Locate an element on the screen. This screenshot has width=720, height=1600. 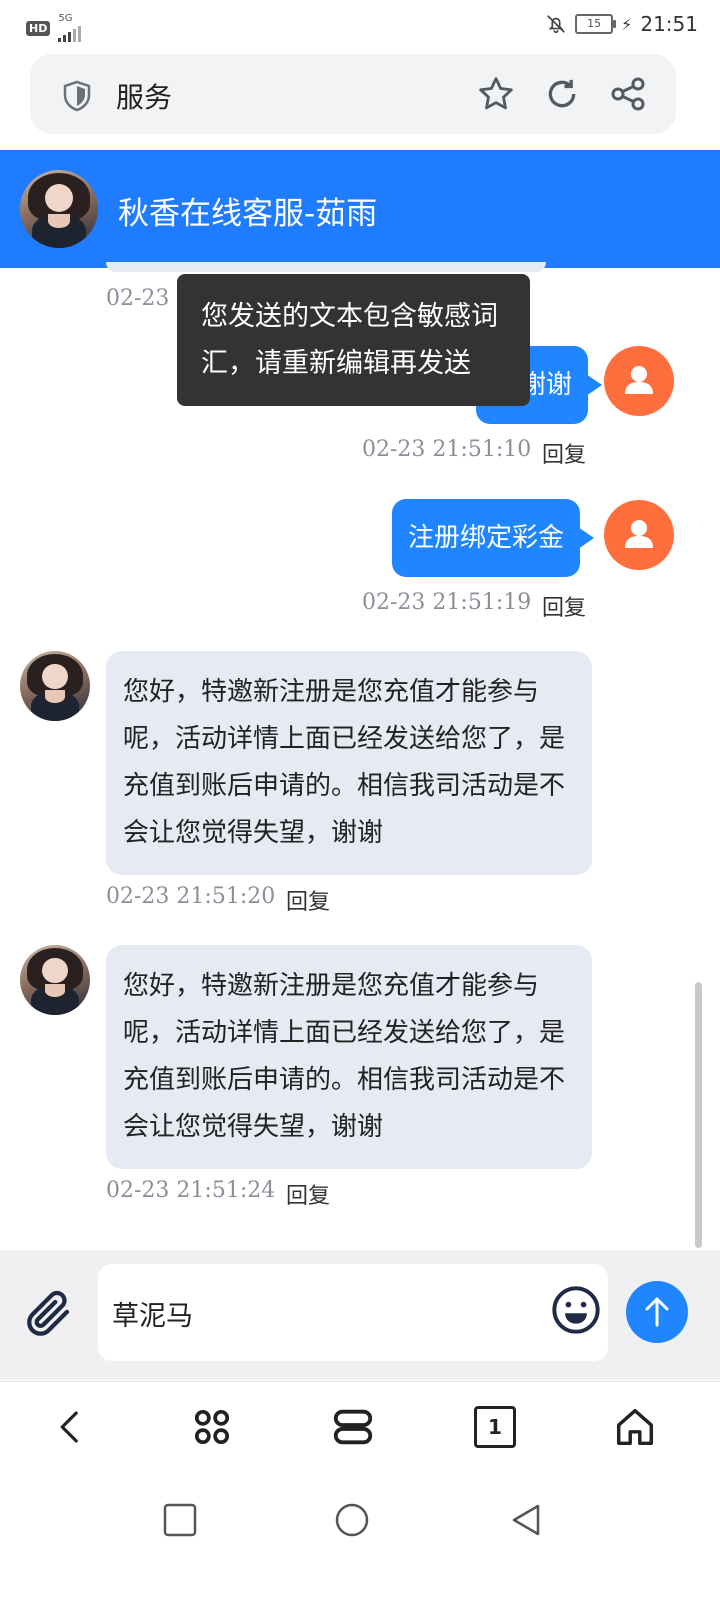
system-nav-bar is located at coordinates (360, 1541).